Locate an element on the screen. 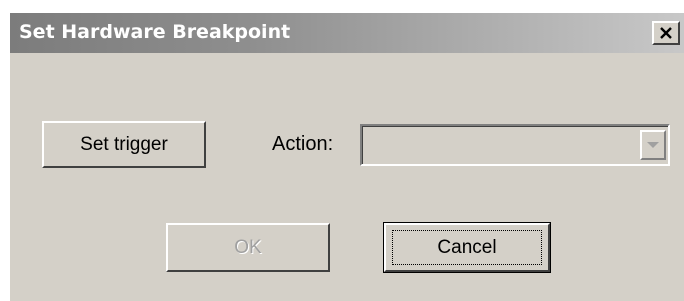 This screenshot has height=301, width=684. set-trigger-label: Set trigger is located at coordinates (124, 144).